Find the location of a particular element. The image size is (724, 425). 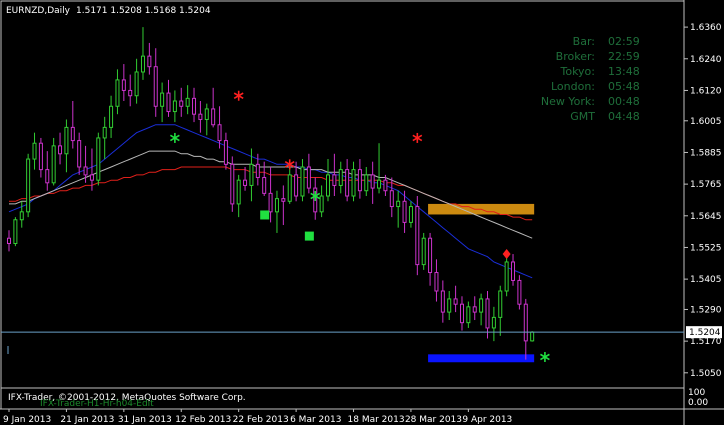

price-axis-label: 1.5290 is located at coordinates (706, 310).